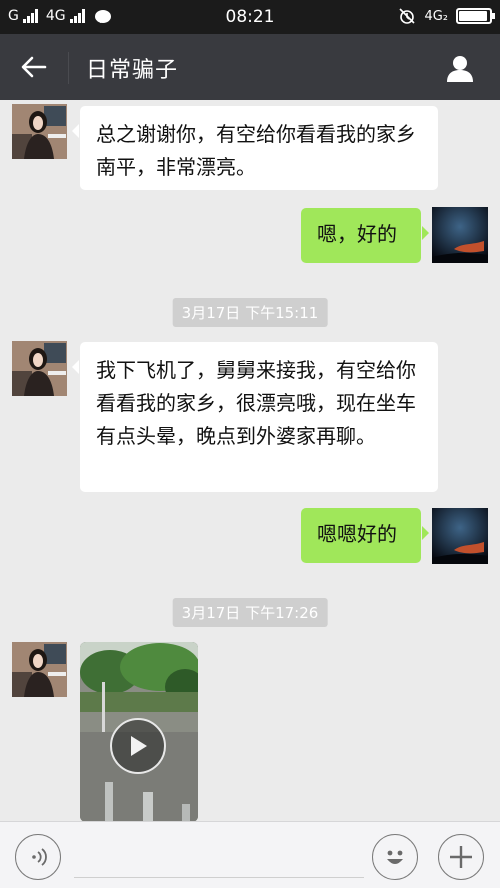 The height and width of the screenshot is (888, 500). I want to click on message-text: 嗯嗯好的, so click(357, 534).